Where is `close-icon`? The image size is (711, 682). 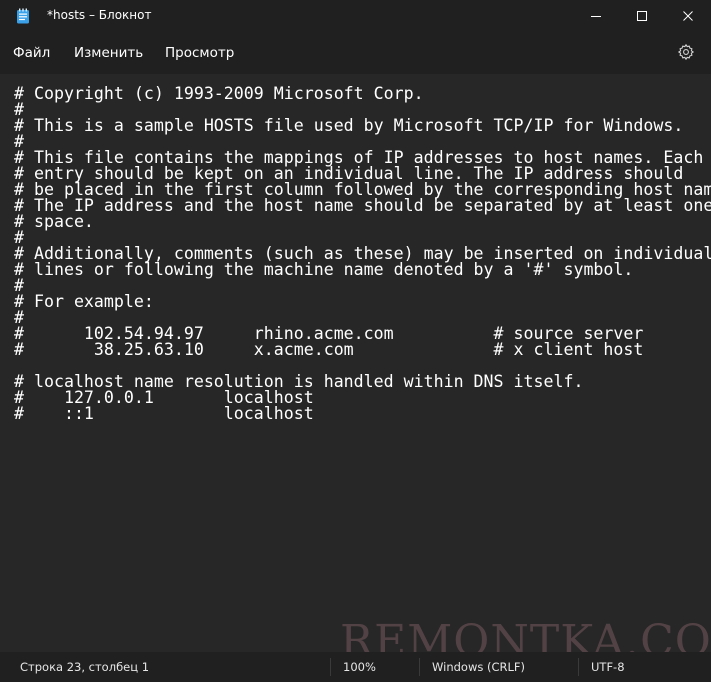 close-icon is located at coordinates (688, 16).